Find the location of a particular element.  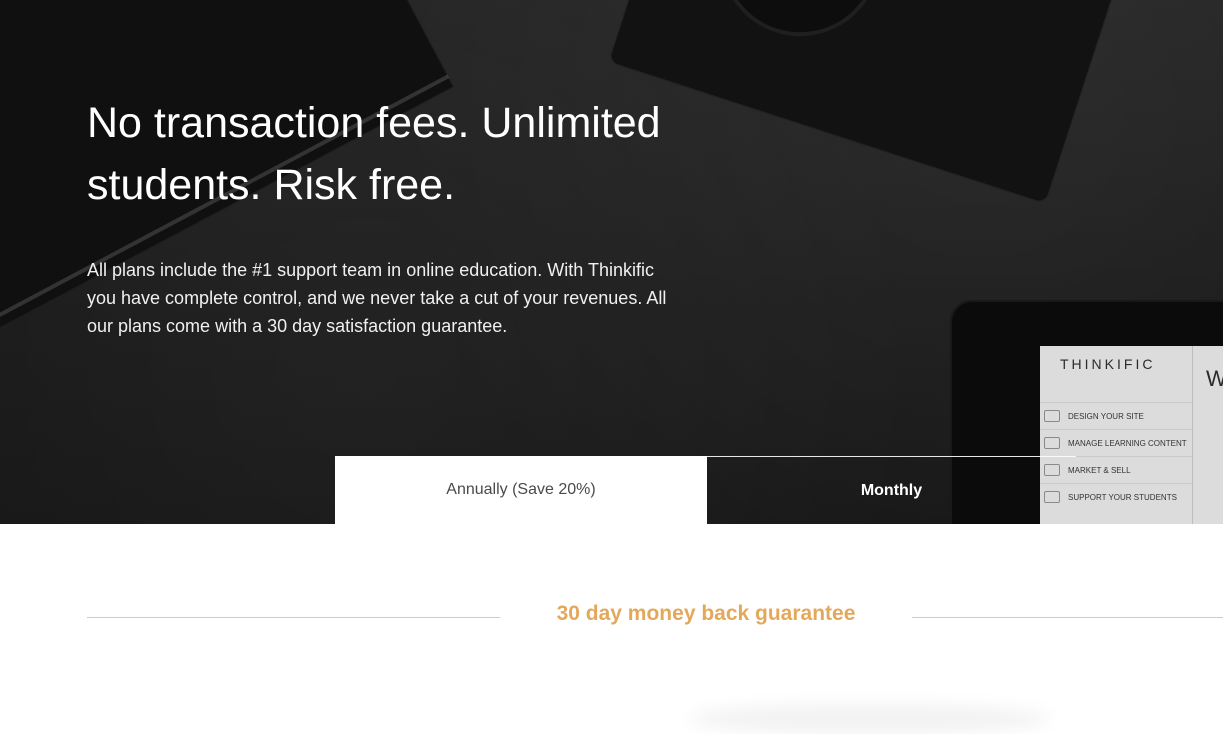

billing-toggle: Annually (Save 20%) Monthly is located at coordinates (705, 490).